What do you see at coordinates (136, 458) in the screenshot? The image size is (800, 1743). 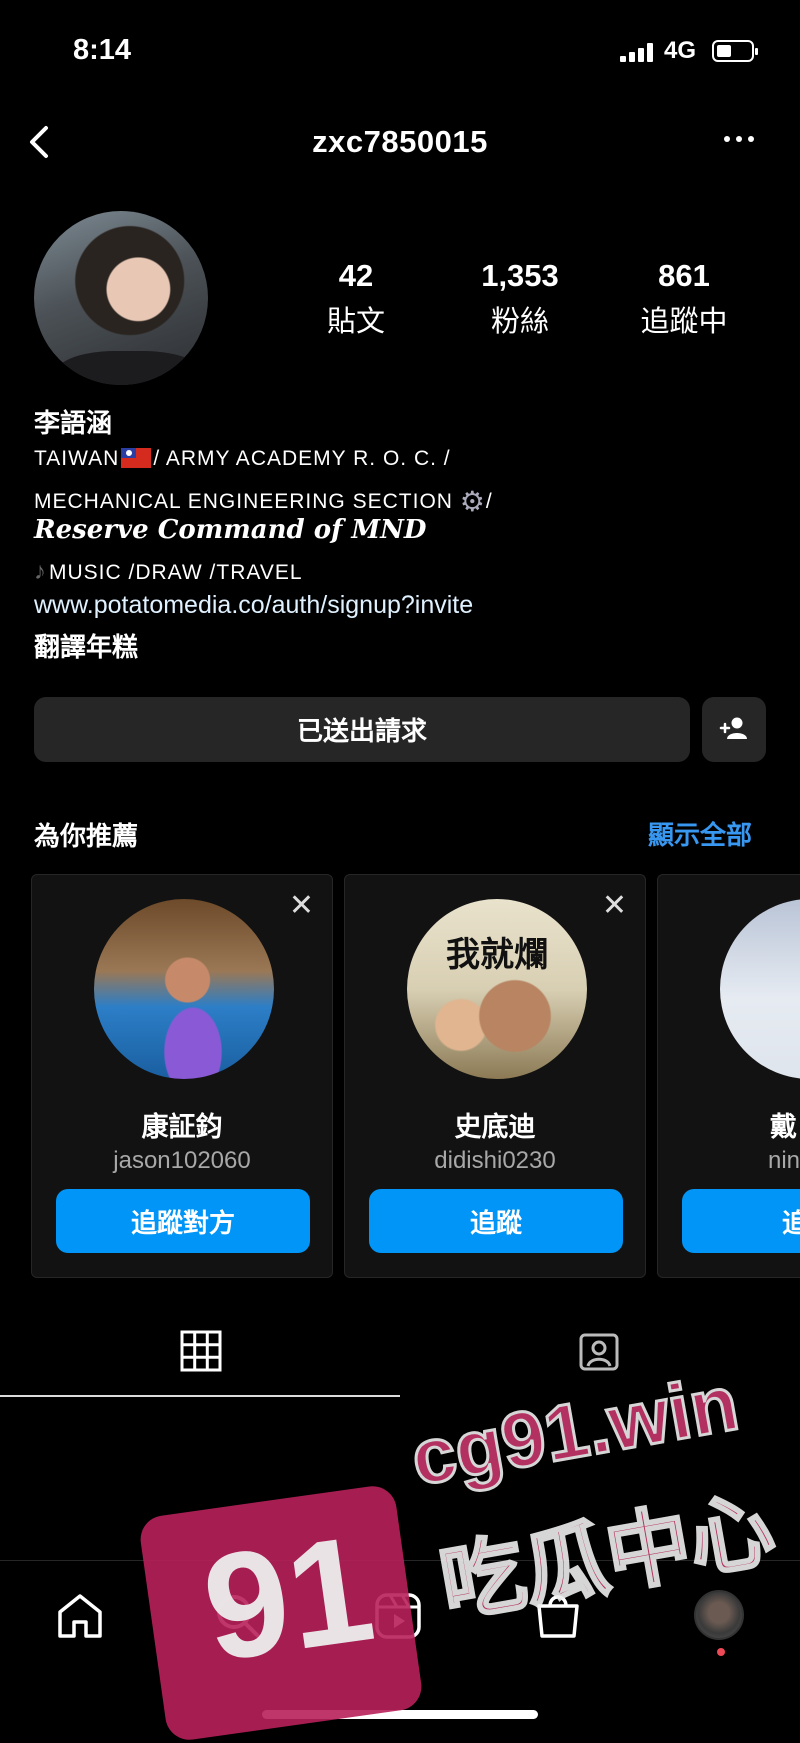 I see `taiwan-flag-icon` at bounding box center [136, 458].